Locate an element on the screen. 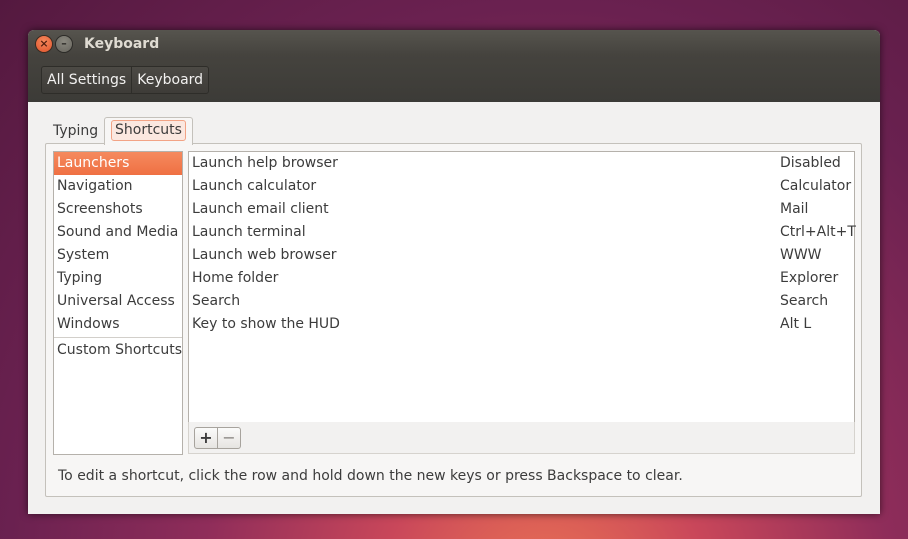 The image size is (908, 539). shortcut-accelerator: Ctrl+Alt+T is located at coordinates (818, 232).